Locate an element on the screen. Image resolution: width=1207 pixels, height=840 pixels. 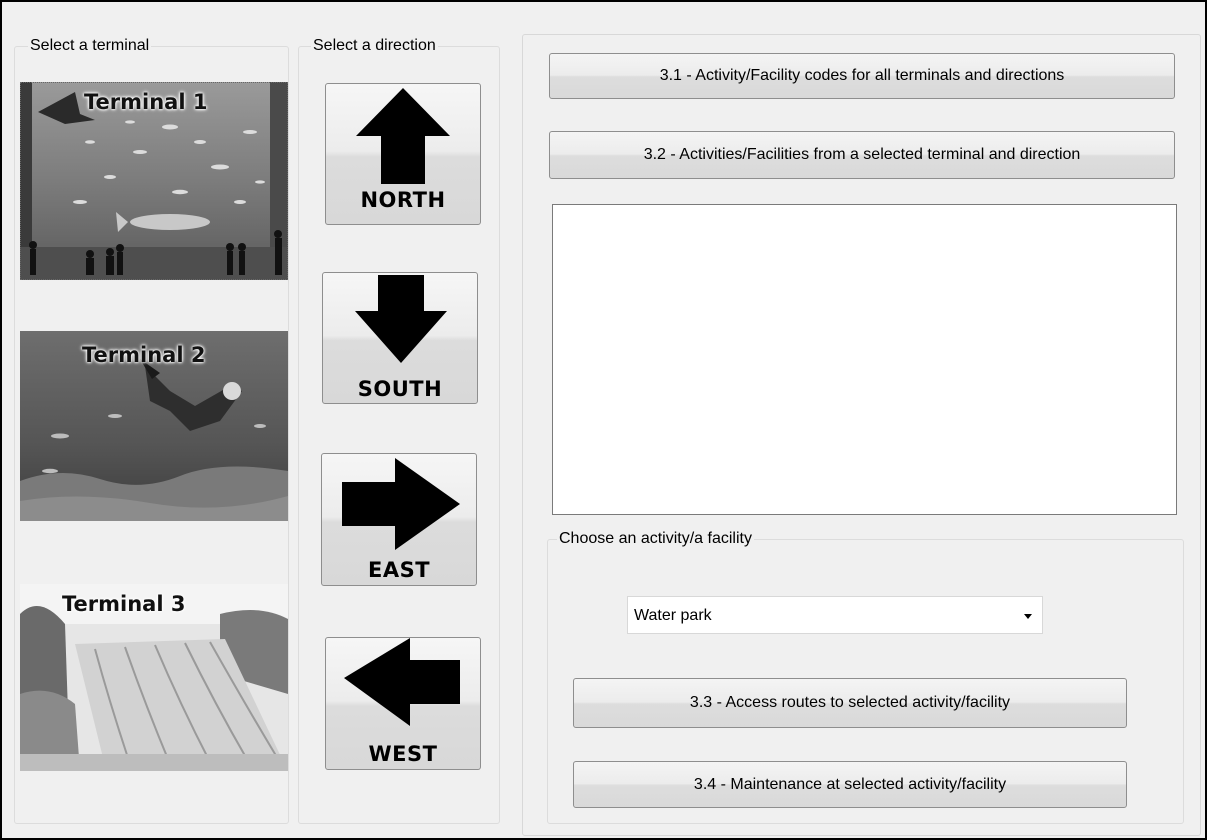
terminal-3-label: Terminal 3 is located at coordinates (124, 604).